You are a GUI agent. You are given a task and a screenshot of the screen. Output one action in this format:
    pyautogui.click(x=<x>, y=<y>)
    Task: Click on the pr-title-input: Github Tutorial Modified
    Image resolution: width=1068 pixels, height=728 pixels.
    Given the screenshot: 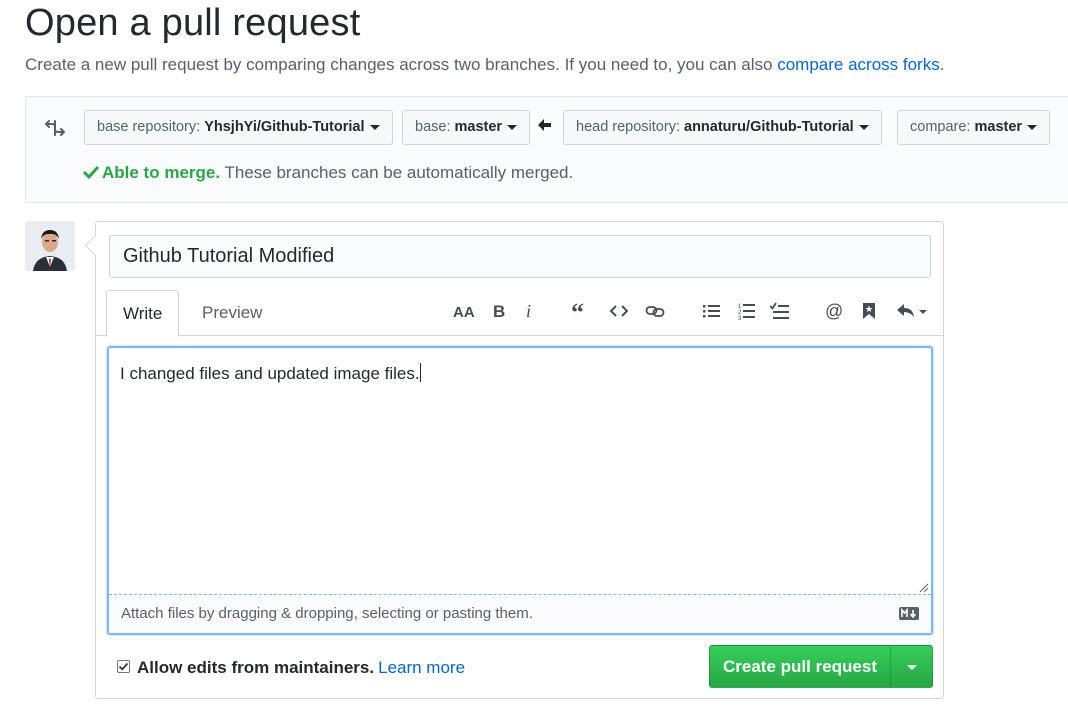 What is the action you would take?
    pyautogui.click(x=520, y=256)
    